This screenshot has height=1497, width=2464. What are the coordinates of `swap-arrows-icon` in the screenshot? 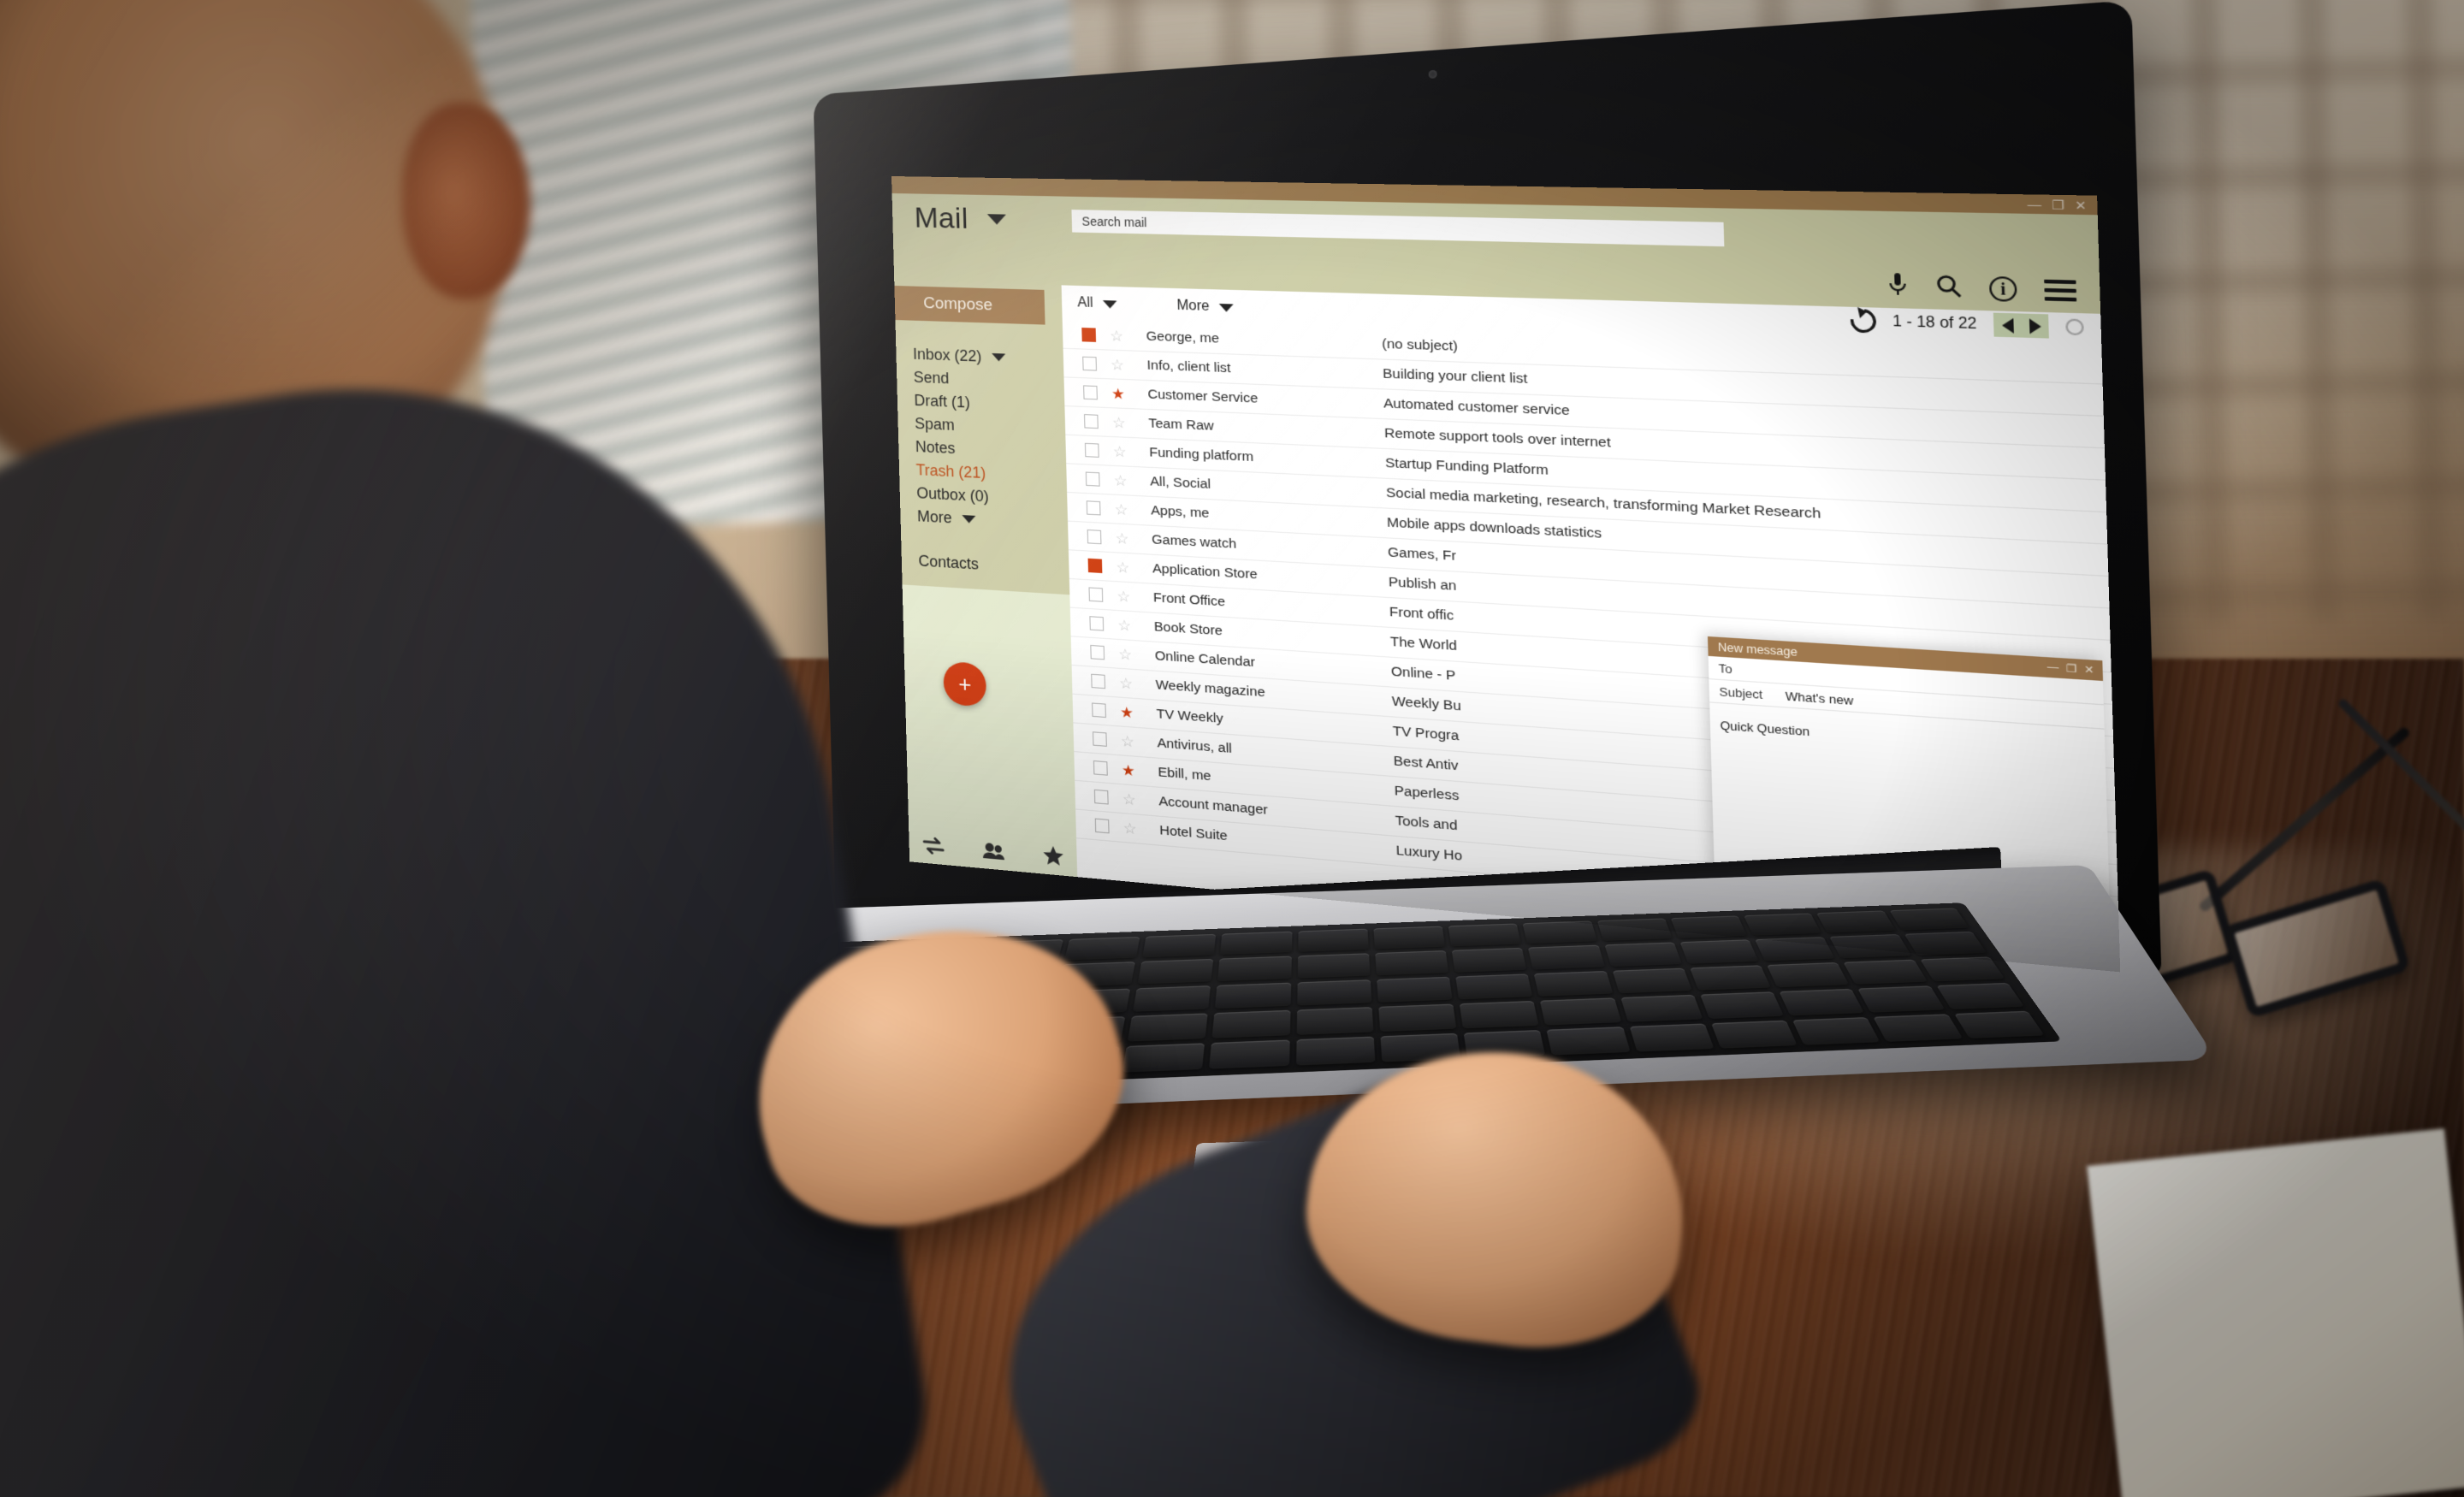 It's located at (933, 845).